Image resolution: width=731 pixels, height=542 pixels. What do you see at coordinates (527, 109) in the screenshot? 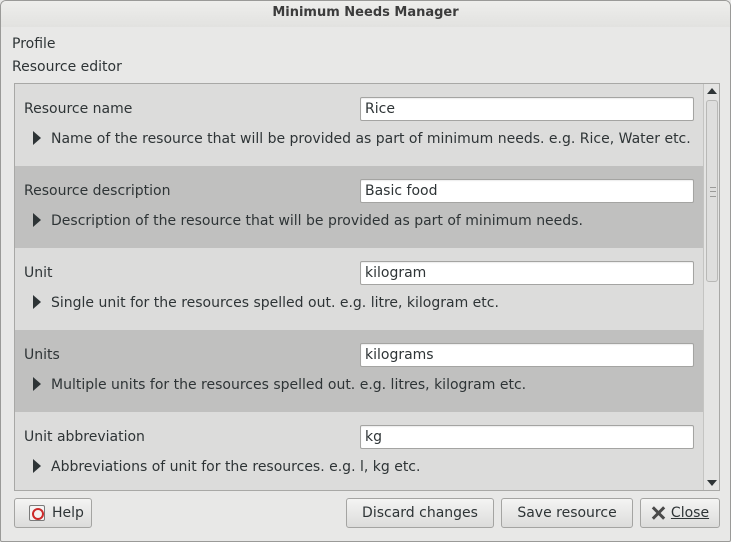
I see `resource-name-input` at bounding box center [527, 109].